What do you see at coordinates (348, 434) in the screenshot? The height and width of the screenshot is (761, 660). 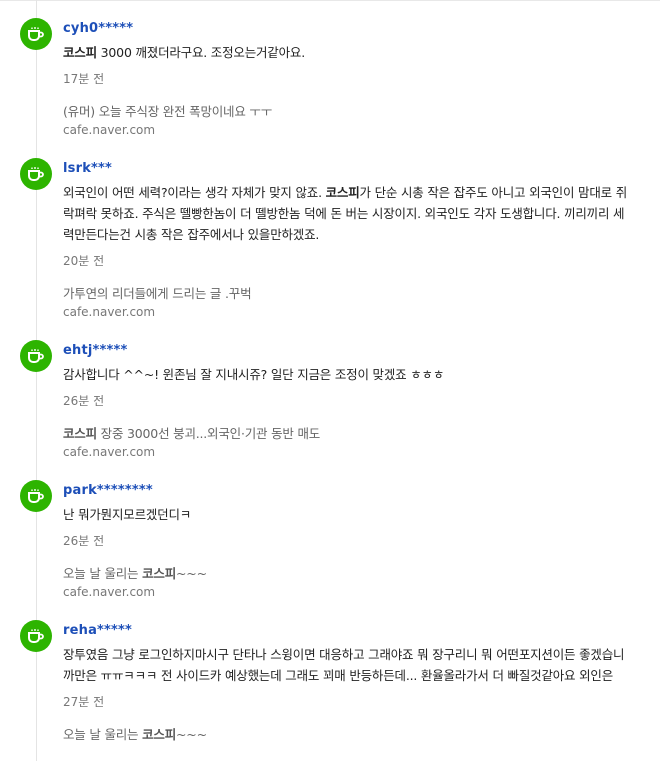 I see `source-post-title: 코스피 장중 3000선 붕괴...외국인·기관 동반 매도` at bounding box center [348, 434].